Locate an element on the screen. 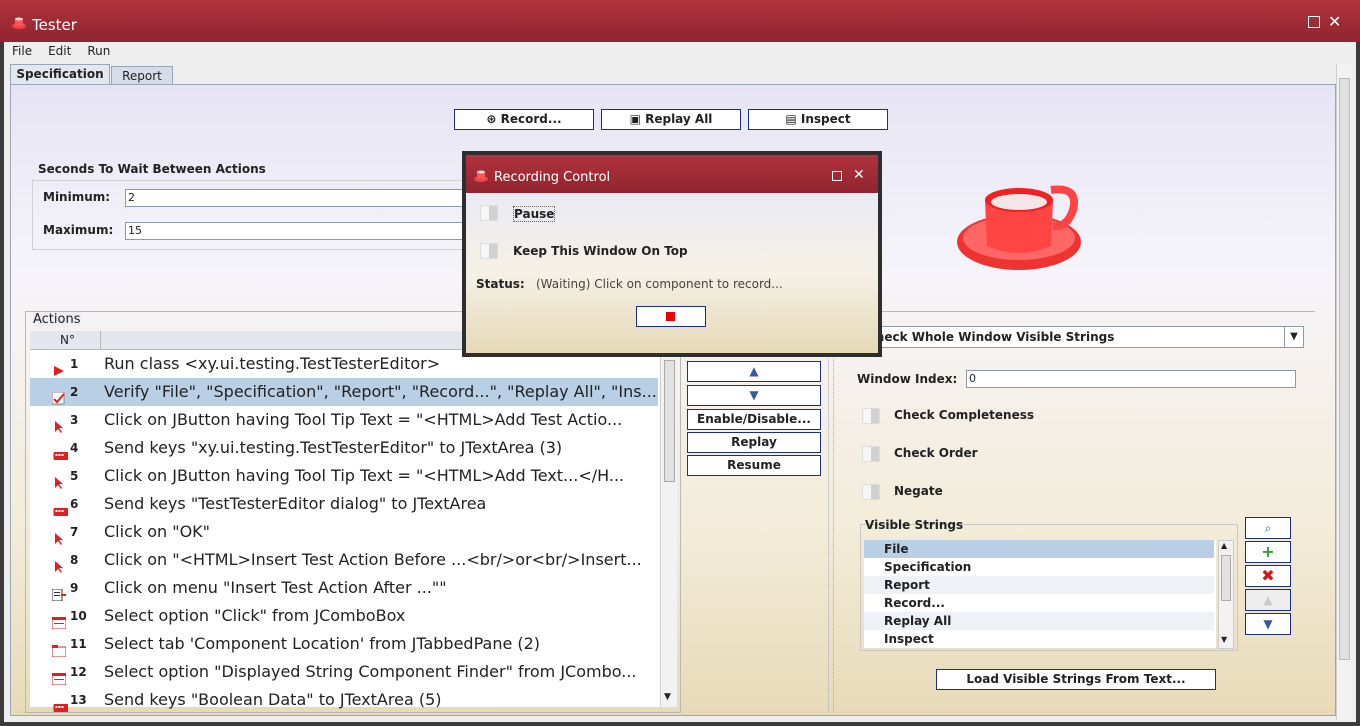 The height and width of the screenshot is (726, 1360). cursor-icon is located at coordinates (58, 535).